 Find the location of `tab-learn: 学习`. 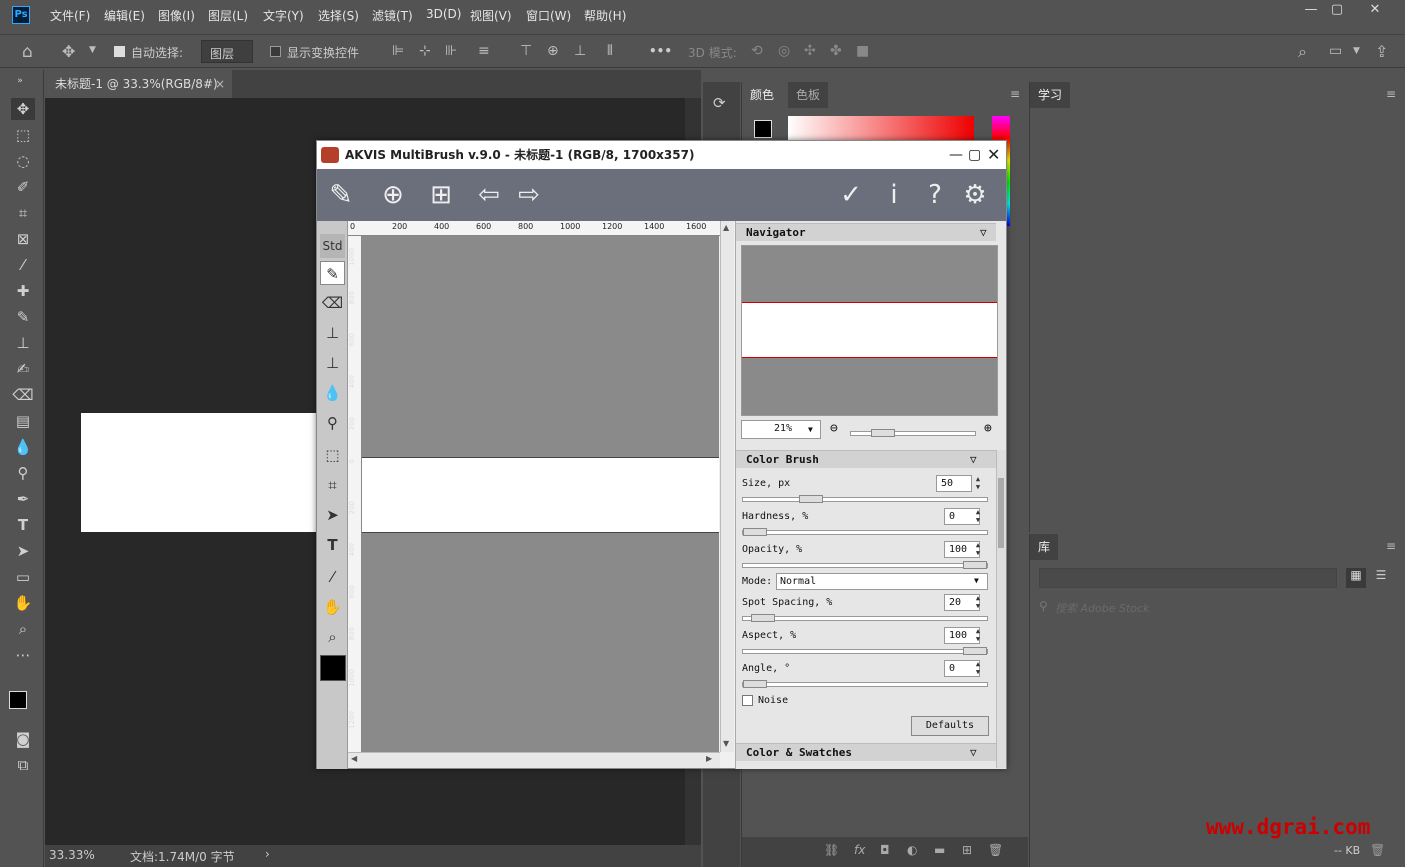

tab-learn: 学习 is located at coordinates (1050, 95).